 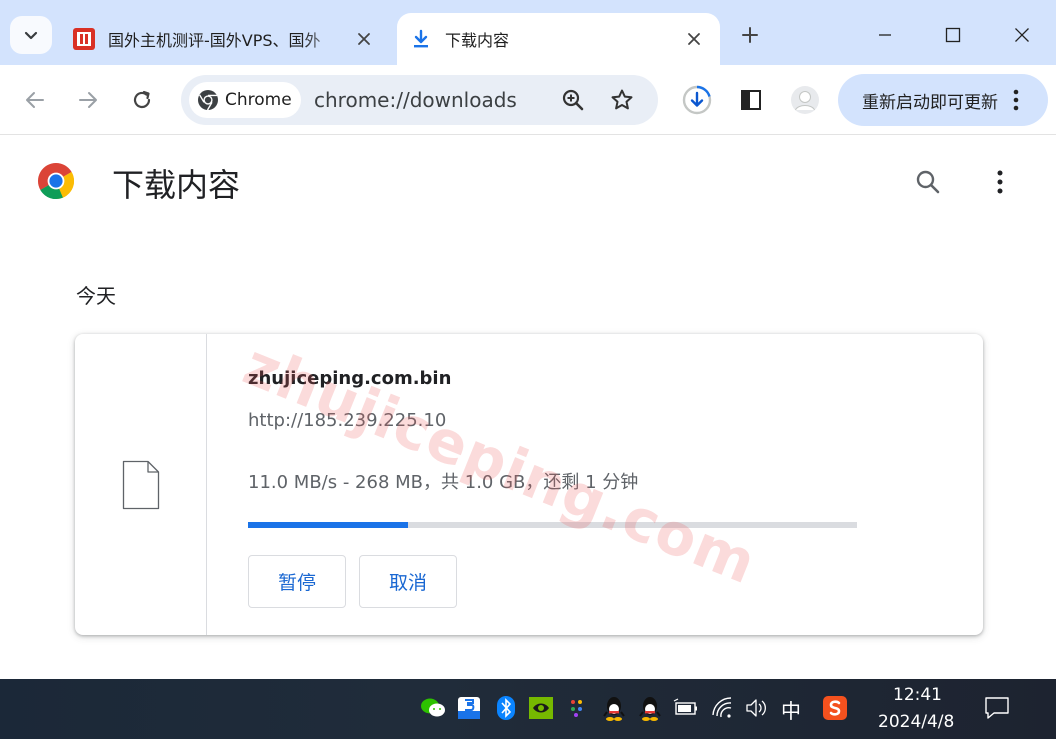 I want to click on side-panel-icon, so click(x=751, y=100).